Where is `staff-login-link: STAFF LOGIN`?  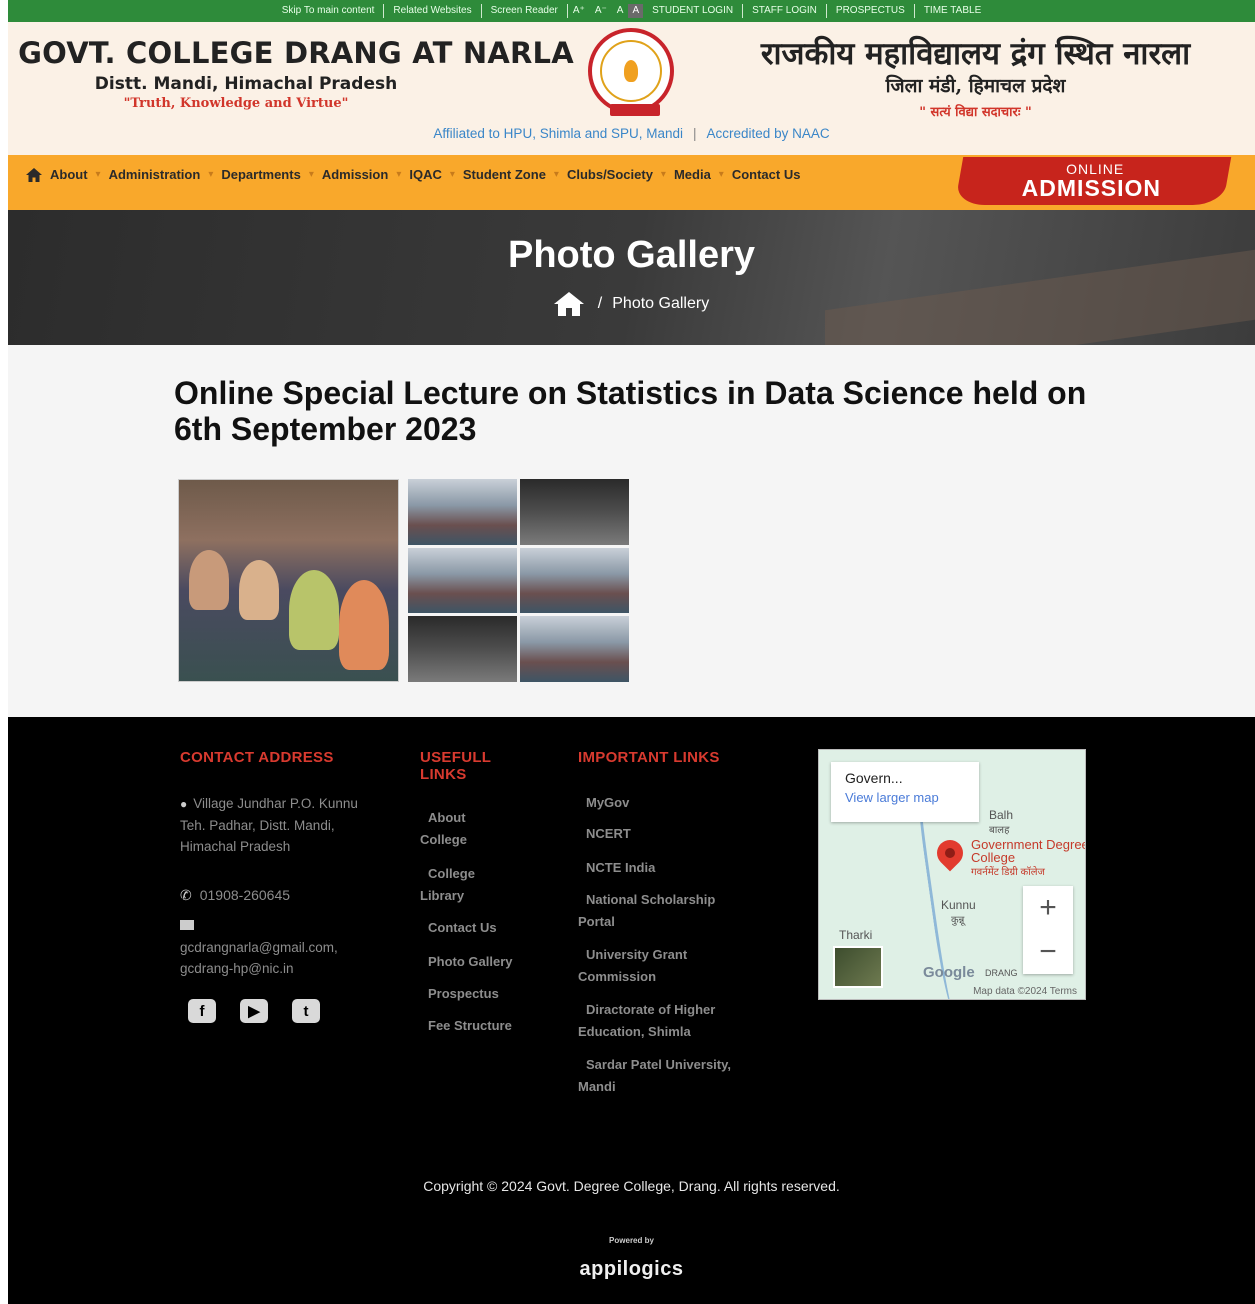 staff-login-link: STAFF LOGIN is located at coordinates (785, 11).